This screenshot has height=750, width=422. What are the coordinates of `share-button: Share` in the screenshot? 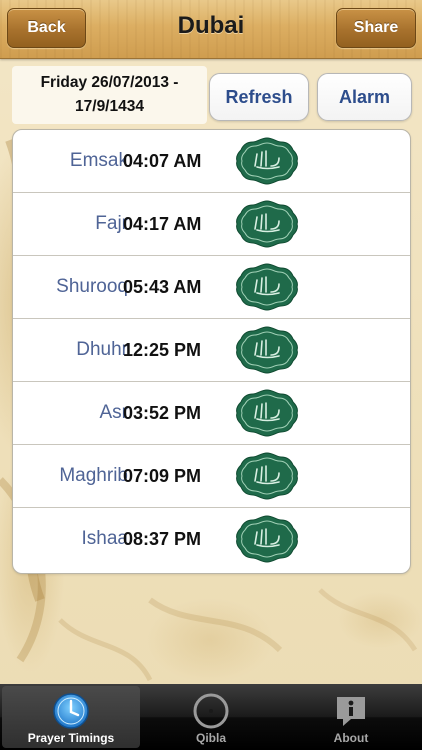 It's located at (376, 28).